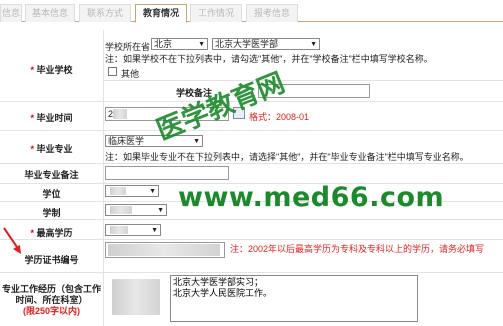 The image size is (503, 326). Describe the element at coordinates (279, 117) in the screenshot. I see `grad-time-format-hint: 格式：2008-01` at that location.